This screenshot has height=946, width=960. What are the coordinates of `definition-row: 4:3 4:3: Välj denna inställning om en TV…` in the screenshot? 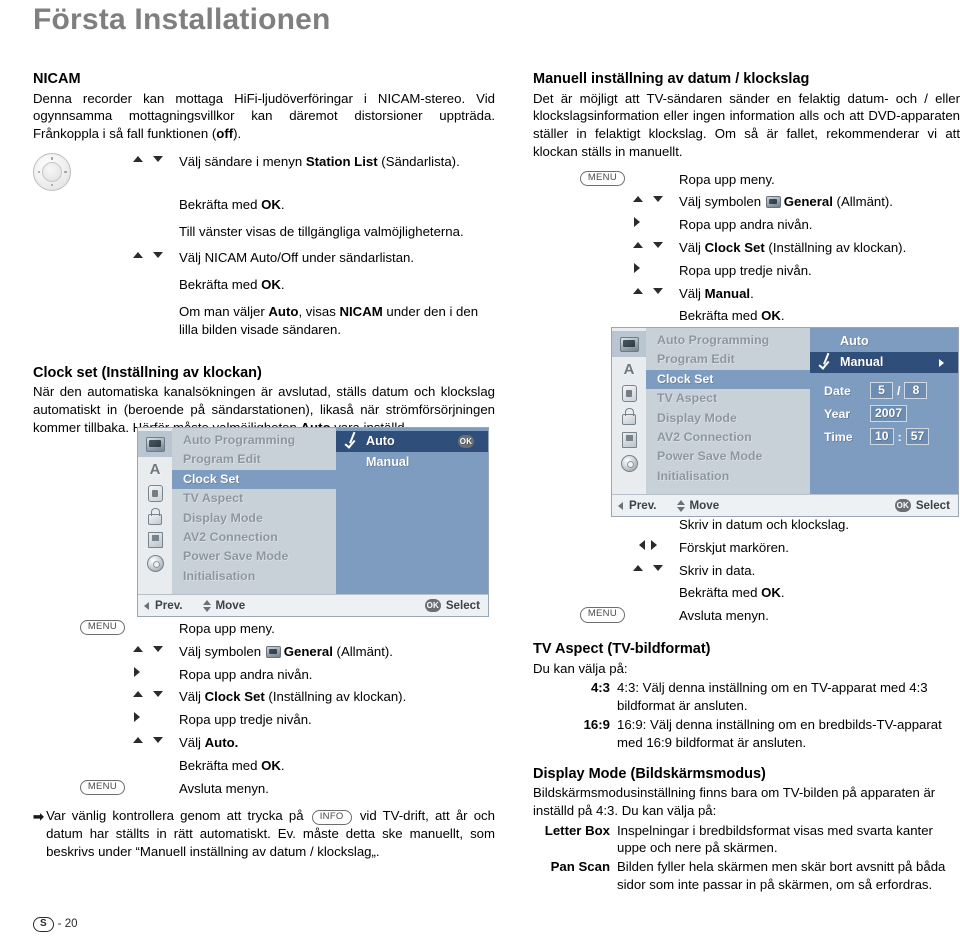 It's located at (746, 697).